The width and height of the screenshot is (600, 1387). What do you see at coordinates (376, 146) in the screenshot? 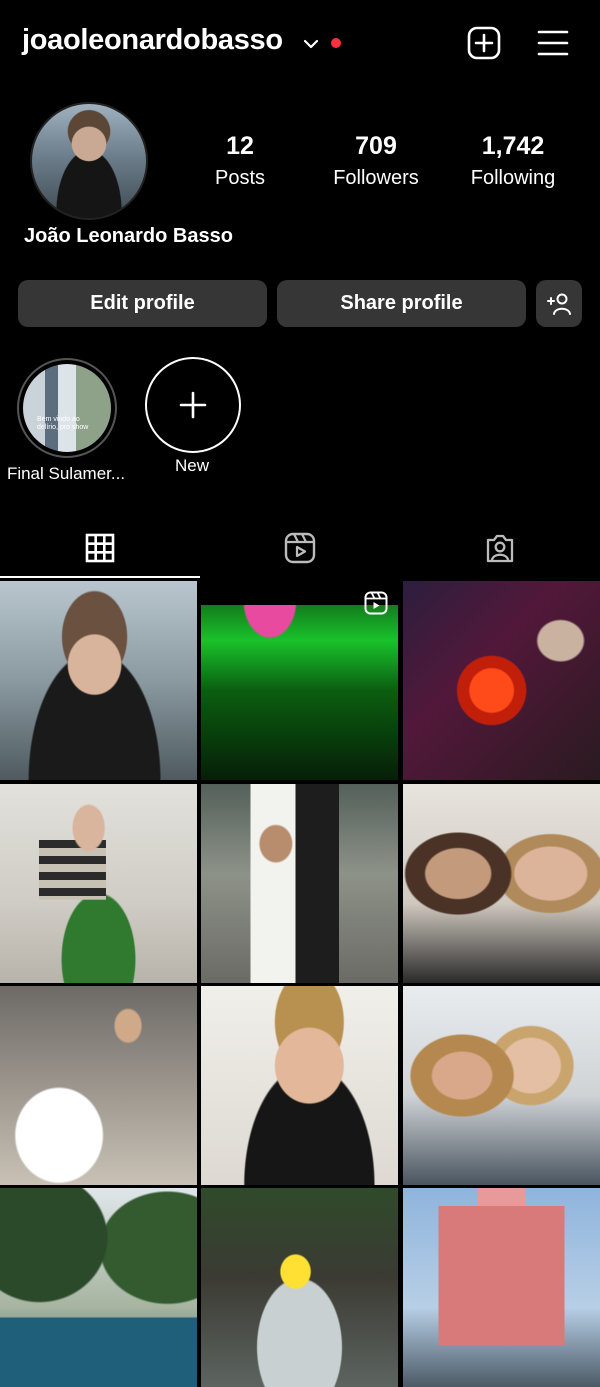
I see `followers-count: 709` at bounding box center [376, 146].